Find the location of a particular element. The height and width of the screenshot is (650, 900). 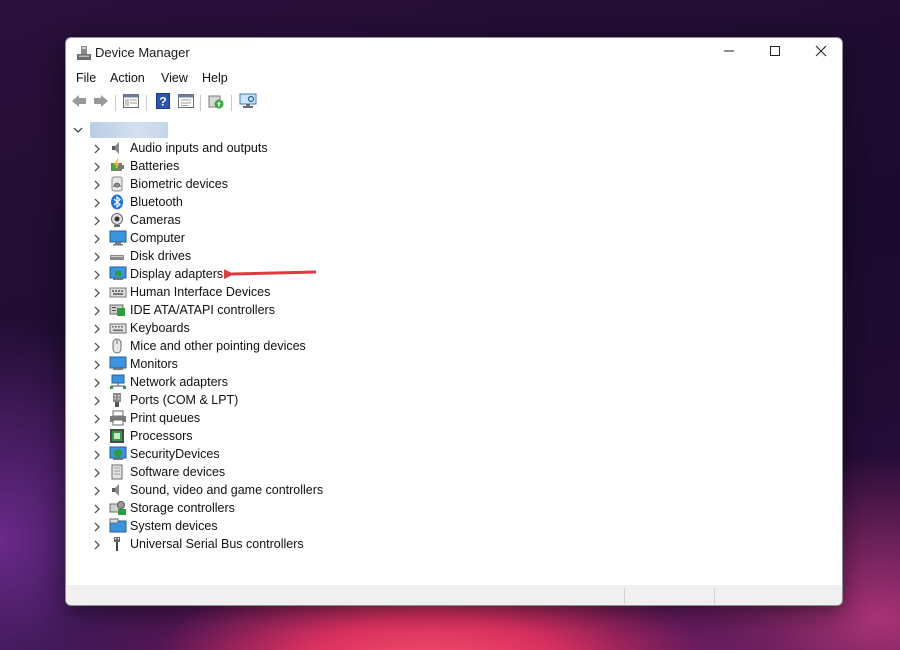

tree-node: Monitors is located at coordinates (239, 364).